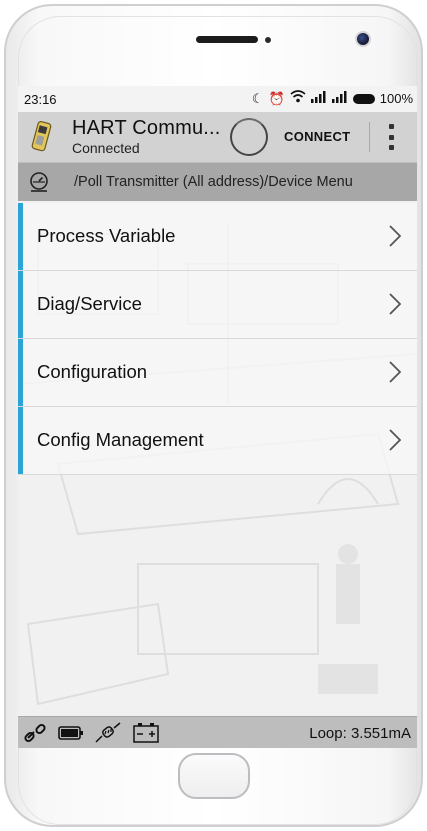 The height and width of the screenshot is (831, 427). Describe the element at coordinates (268, 40) in the screenshot. I see `proximity-sensor` at that location.